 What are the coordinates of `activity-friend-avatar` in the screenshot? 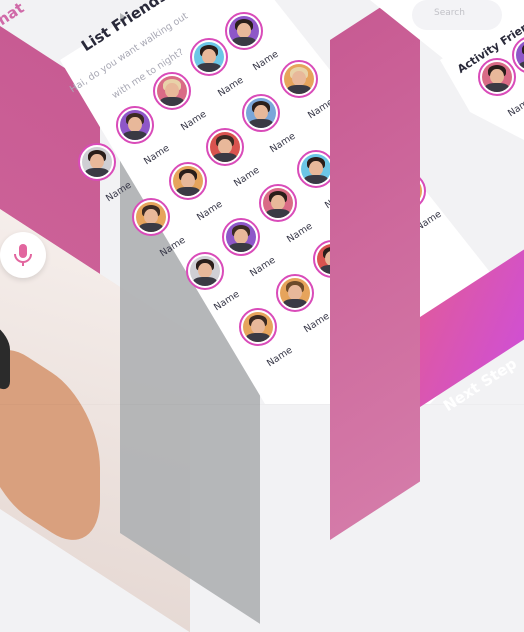 It's located at (497, 77).